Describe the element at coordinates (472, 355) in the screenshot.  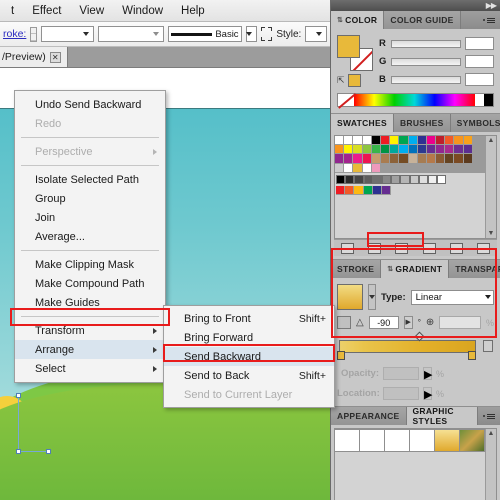
I see `gradient-stop-end` at that location.